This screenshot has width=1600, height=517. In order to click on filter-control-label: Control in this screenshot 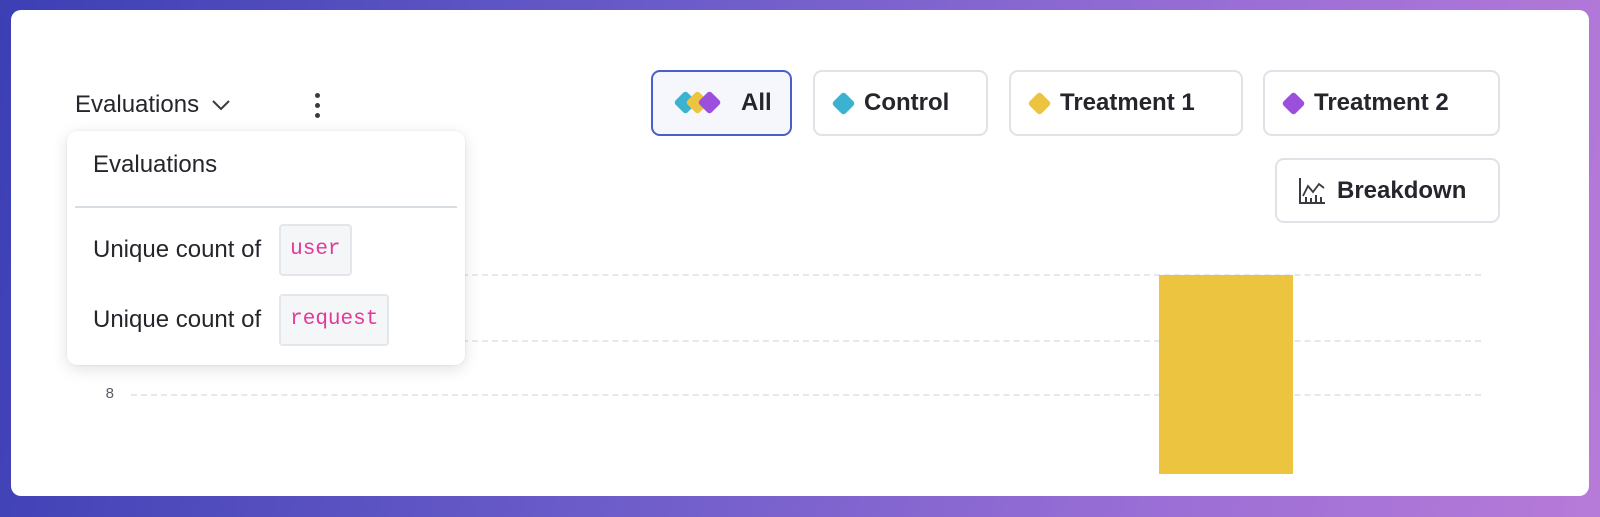, I will do `click(907, 102)`.